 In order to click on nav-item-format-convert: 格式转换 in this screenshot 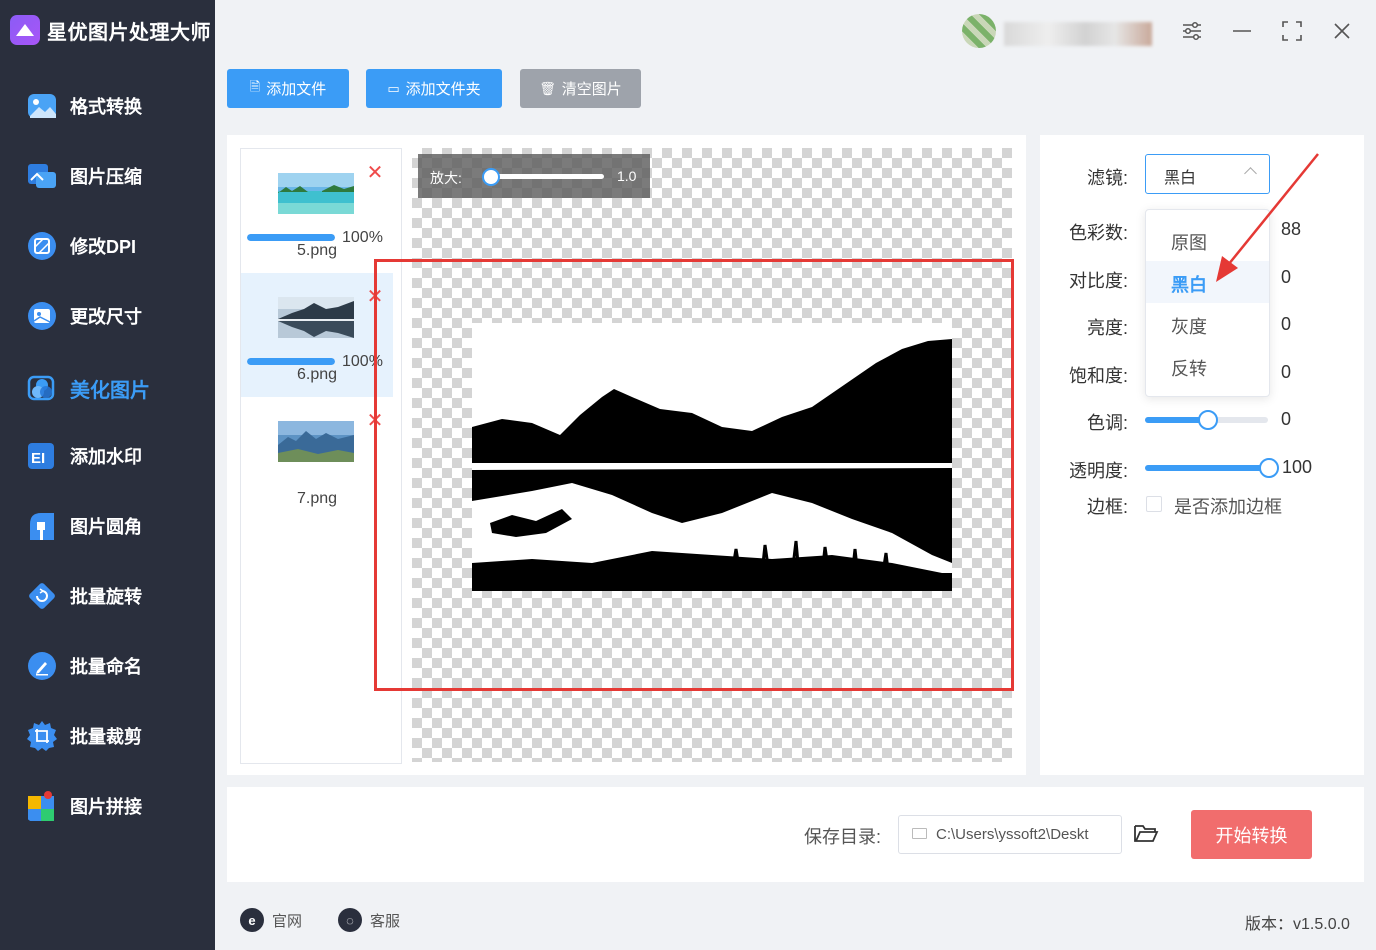, I will do `click(107, 106)`.